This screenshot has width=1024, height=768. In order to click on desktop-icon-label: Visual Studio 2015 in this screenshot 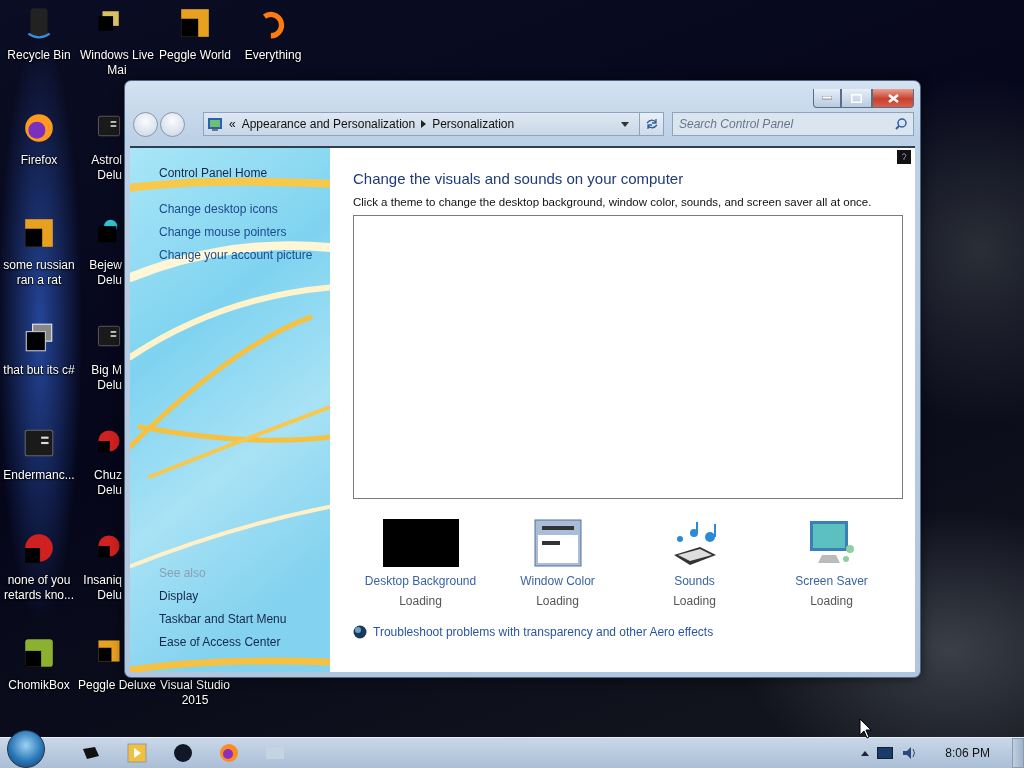, I will do `click(195, 693)`.